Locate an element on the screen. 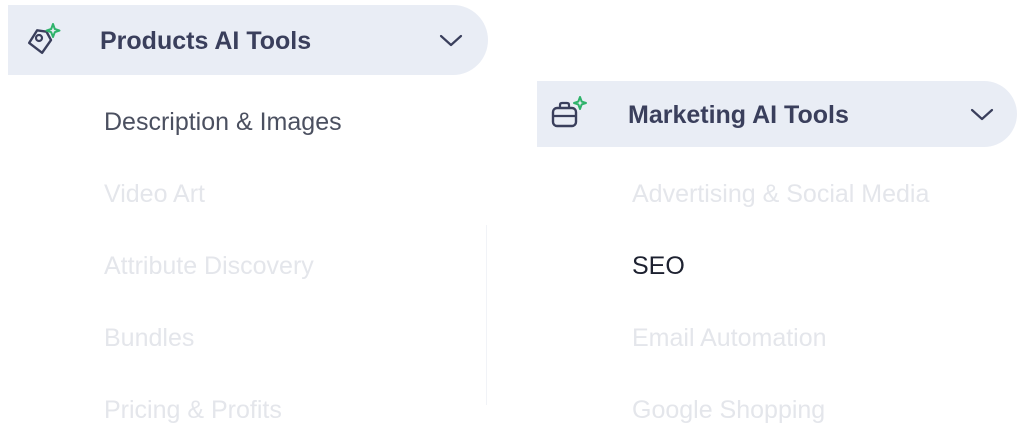  products-ai-tools-header: Products AI Tools is located at coordinates (248, 40).